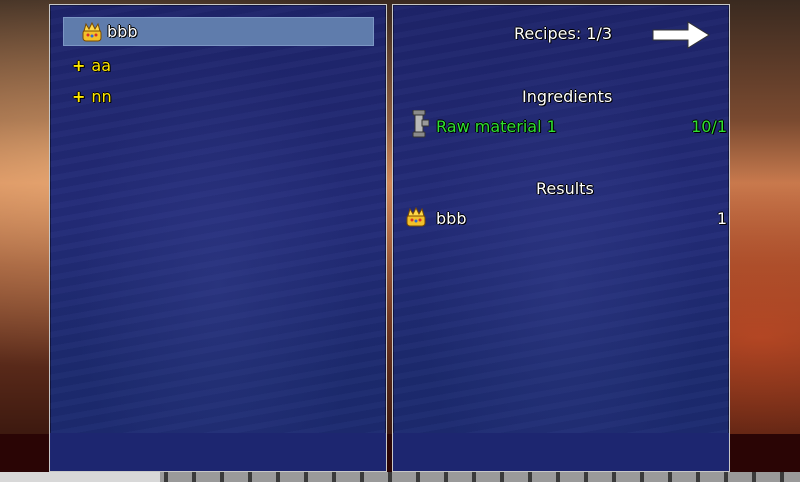 This screenshot has height=482, width=800. What do you see at coordinates (721, 218) in the screenshot?
I see `result-count: 1` at bounding box center [721, 218].